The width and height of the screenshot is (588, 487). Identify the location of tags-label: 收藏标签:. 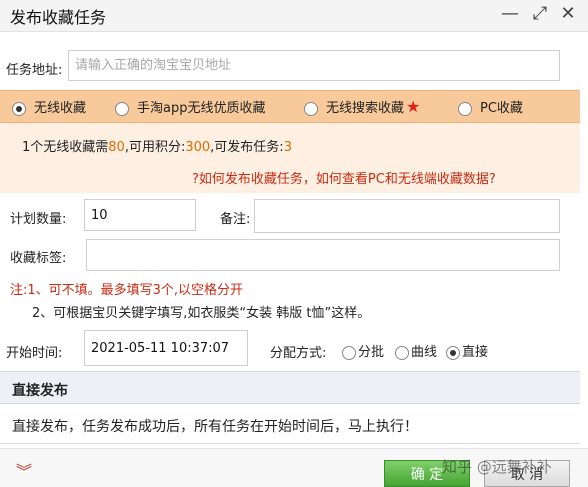
(38, 258).